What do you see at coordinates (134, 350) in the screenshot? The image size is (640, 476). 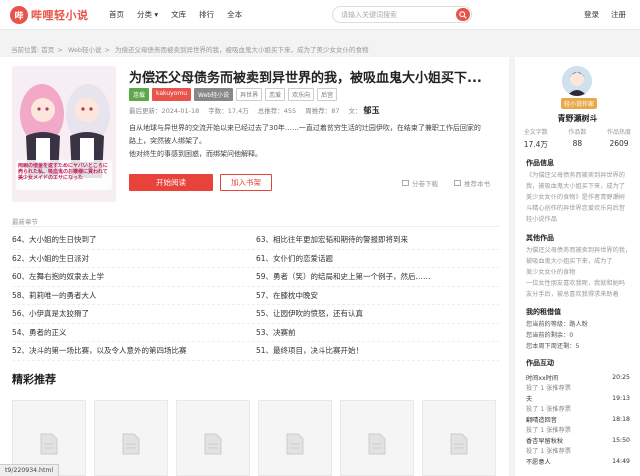 I see `chapter-link: 52、决斗的第一场比赛，以及令人意外的第四场比赛` at bounding box center [134, 350].